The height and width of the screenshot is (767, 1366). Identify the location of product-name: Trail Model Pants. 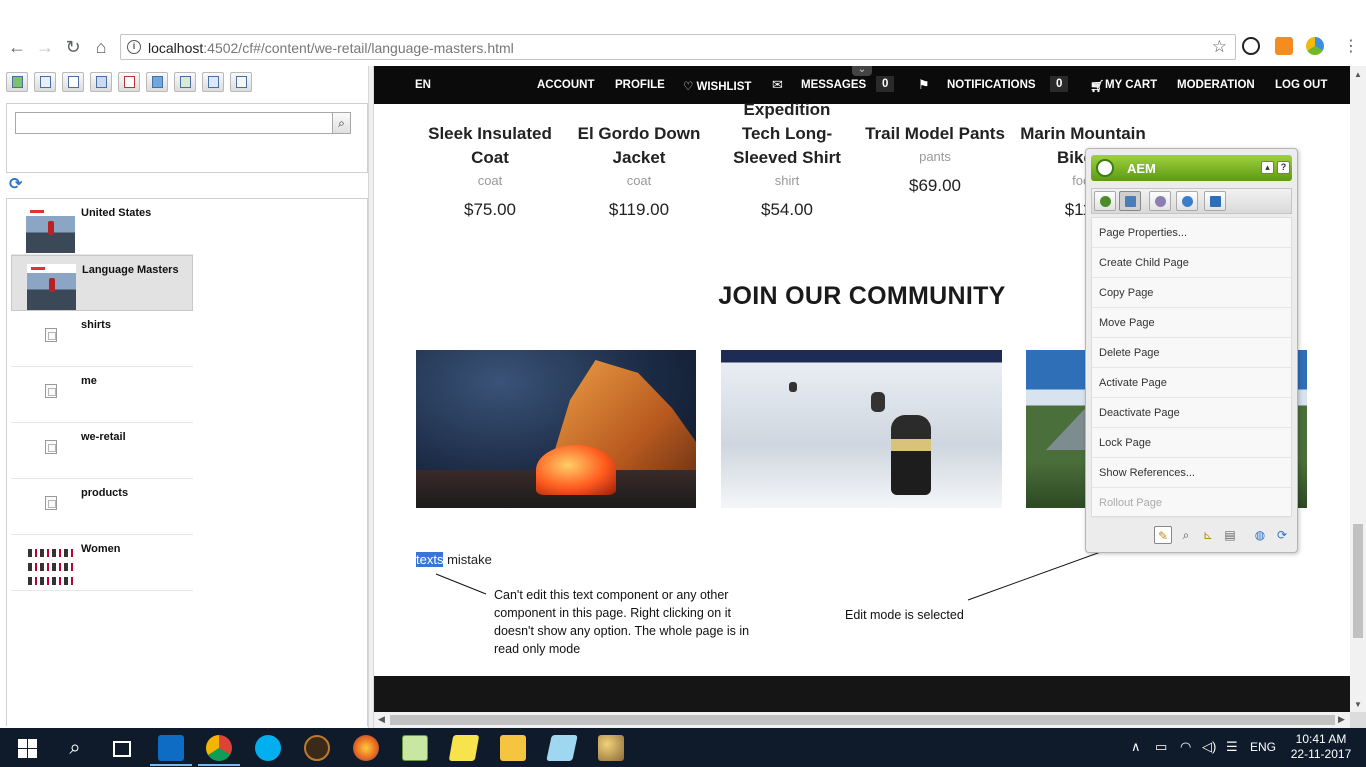
(935, 134).